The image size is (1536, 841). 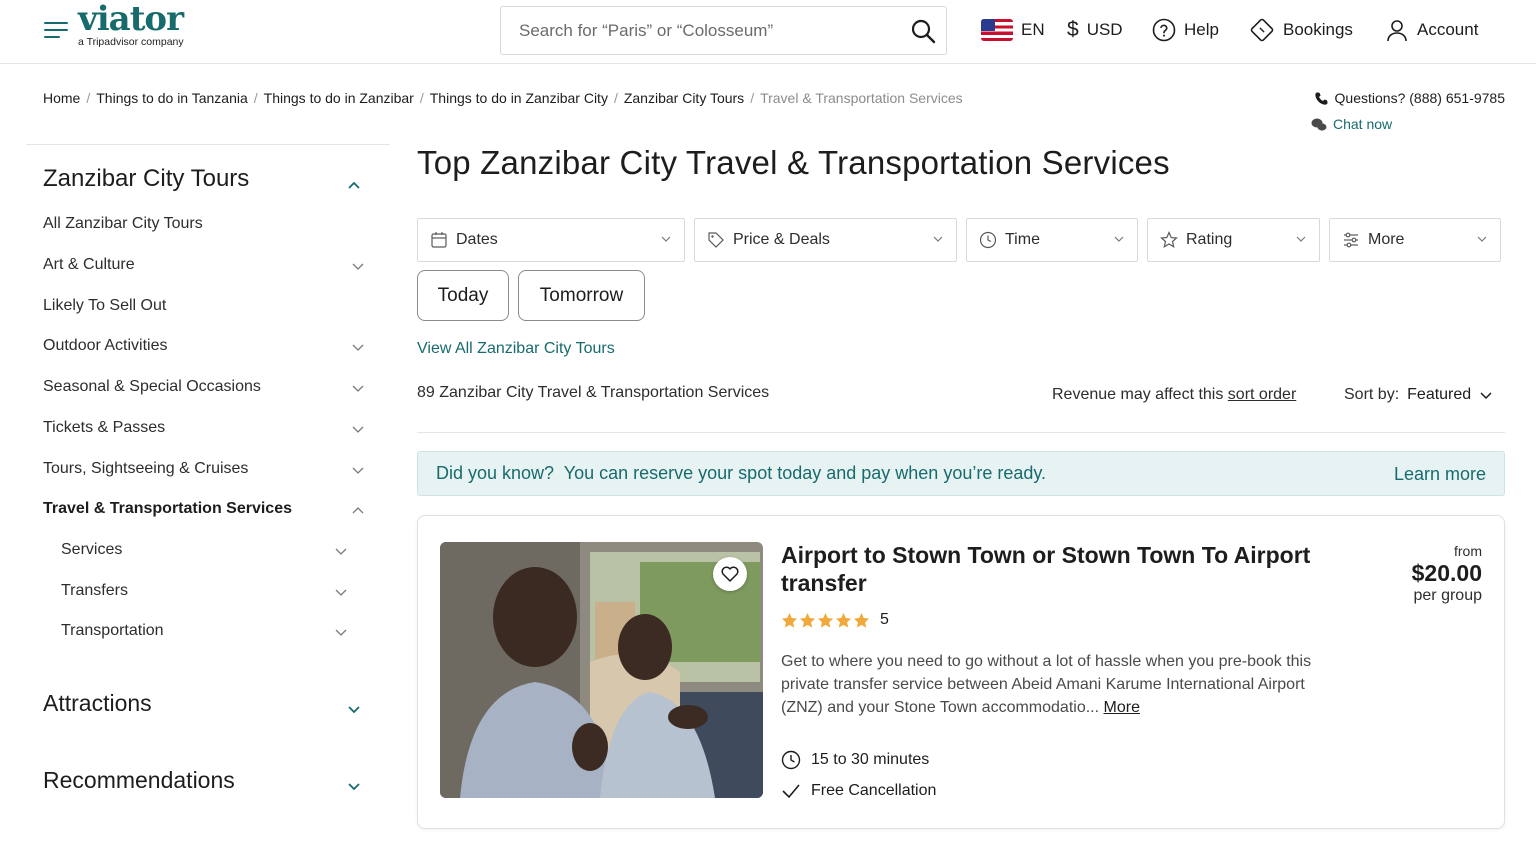 I want to click on sort-dropdown: Sort by: Featured, so click(x=1418, y=395).